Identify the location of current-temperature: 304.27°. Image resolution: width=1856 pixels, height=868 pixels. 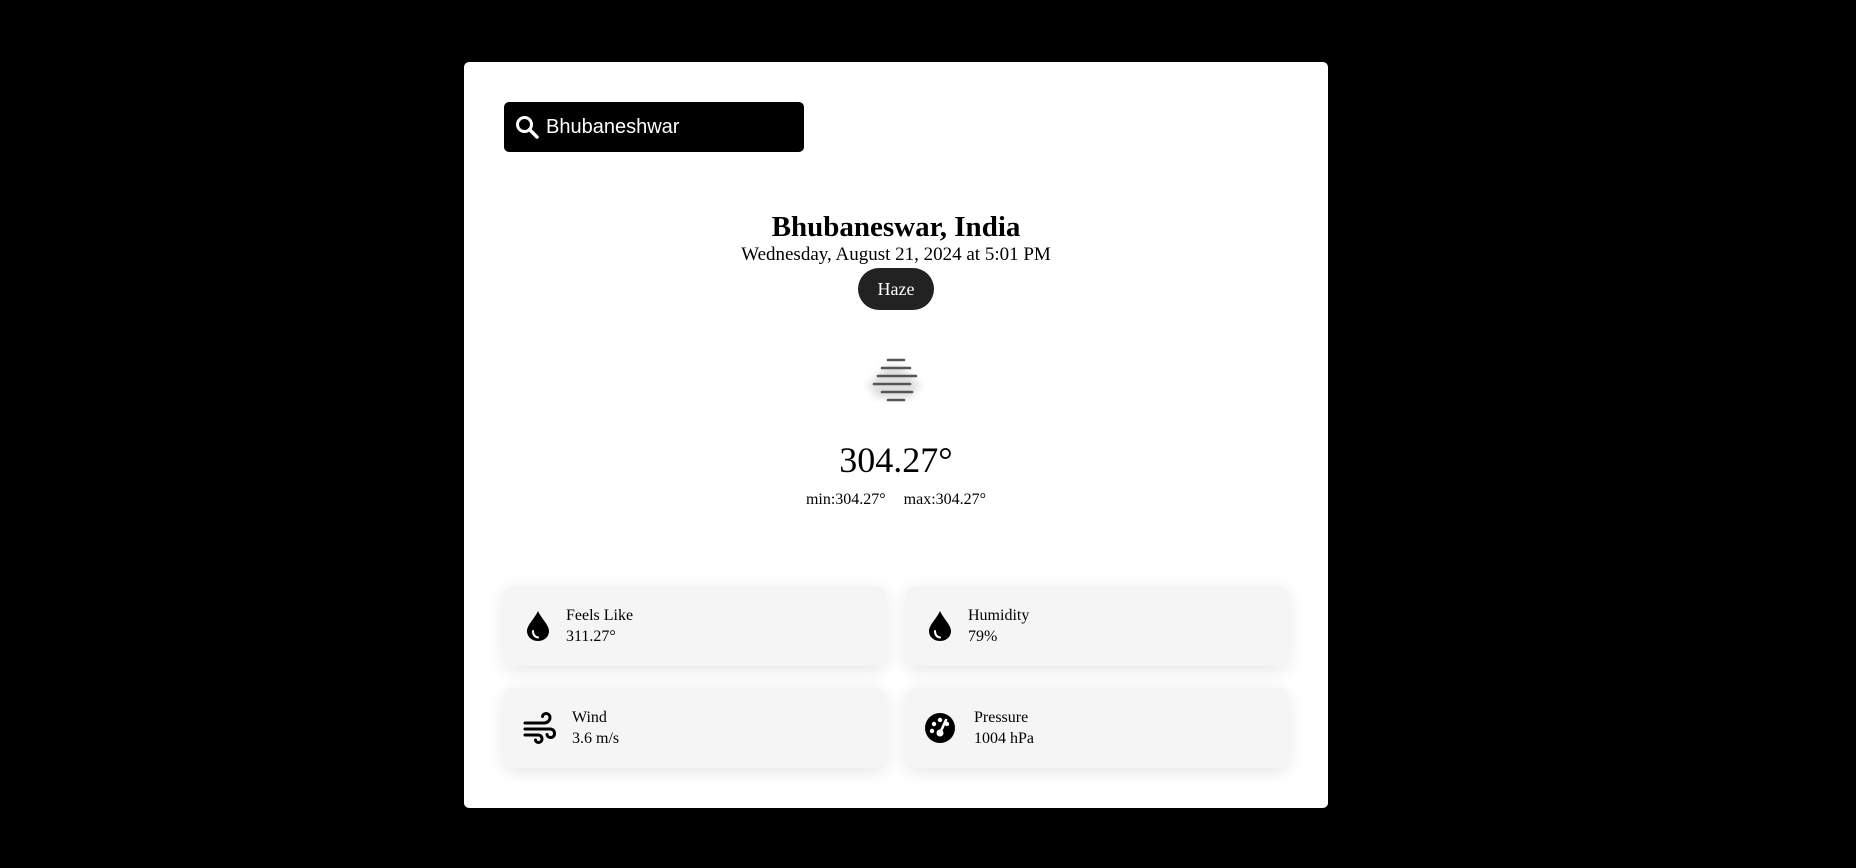
(896, 460).